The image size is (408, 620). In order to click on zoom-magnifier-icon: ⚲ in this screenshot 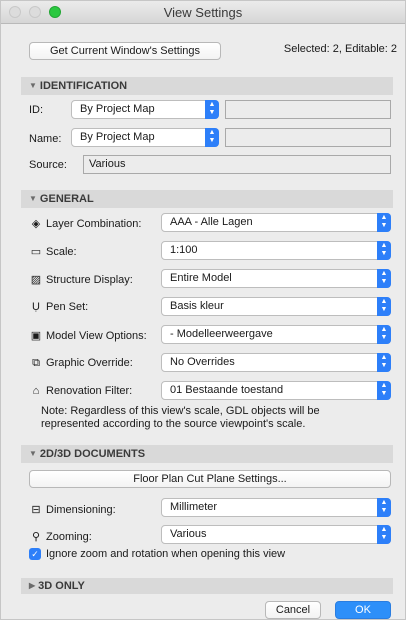, I will do `click(36, 537)`.